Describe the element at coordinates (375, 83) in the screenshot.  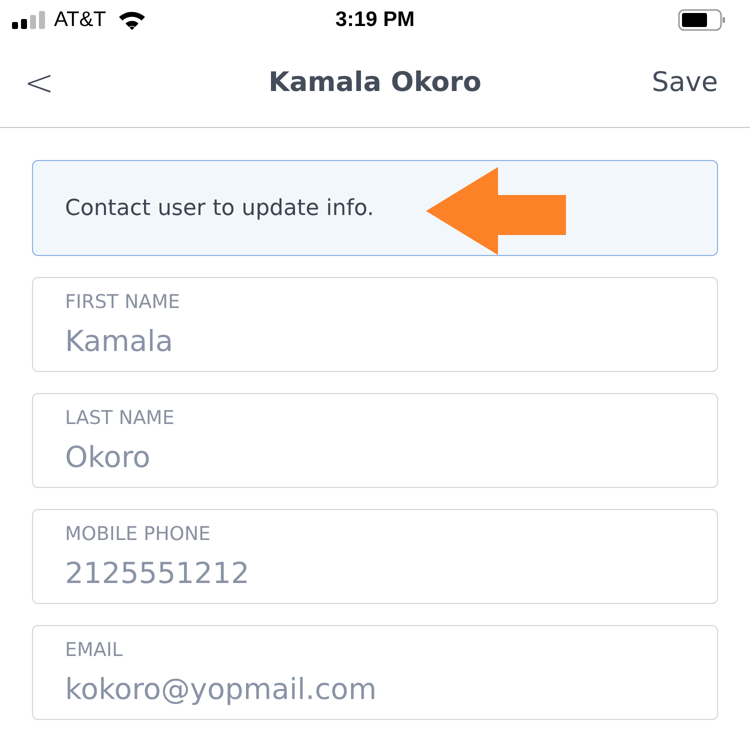
I see `screen-title: Kamala Okoro` at that location.